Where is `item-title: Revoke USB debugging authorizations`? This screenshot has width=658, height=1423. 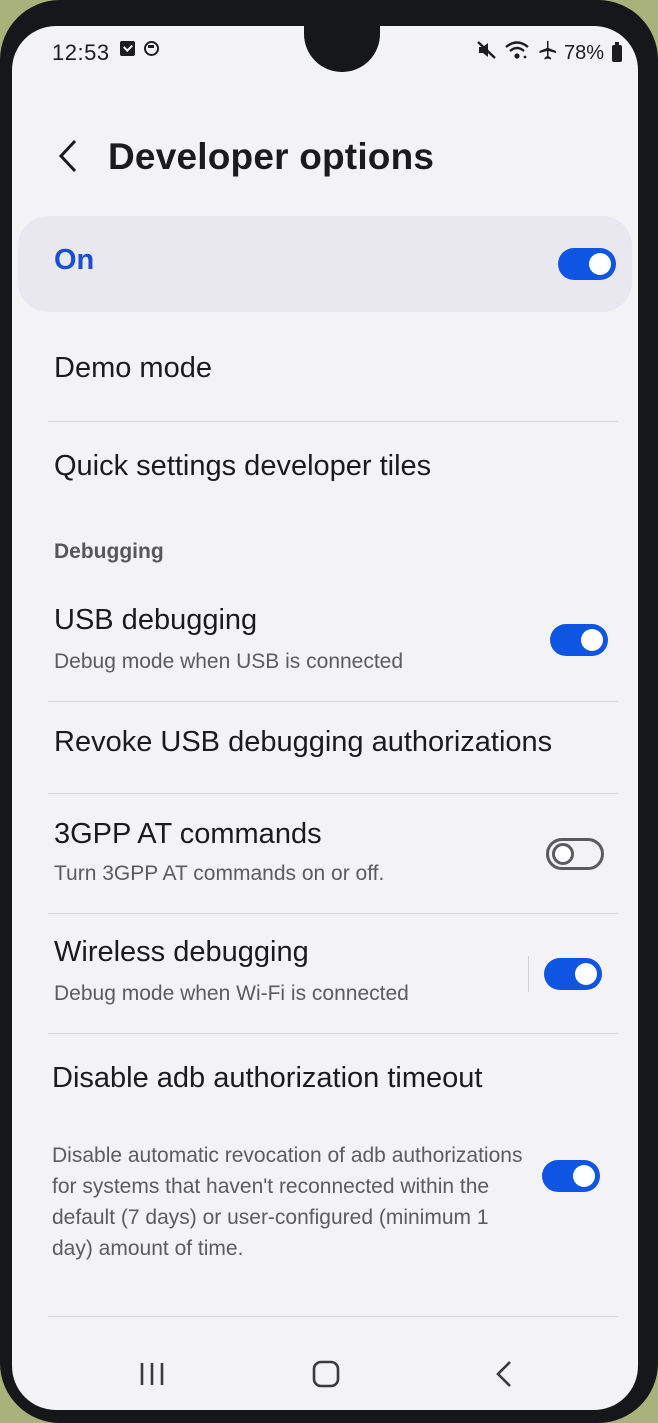
item-title: Revoke USB debugging authorizations is located at coordinates (303, 742).